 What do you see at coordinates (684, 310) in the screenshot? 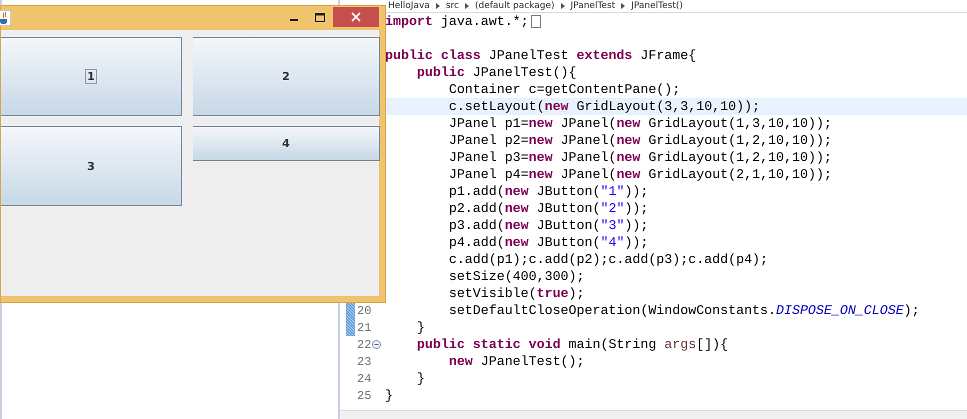
I see `code-line: setDefaultCloseOperation(WindowConstants.DISPOSE_ON_CLOSE);` at bounding box center [684, 310].